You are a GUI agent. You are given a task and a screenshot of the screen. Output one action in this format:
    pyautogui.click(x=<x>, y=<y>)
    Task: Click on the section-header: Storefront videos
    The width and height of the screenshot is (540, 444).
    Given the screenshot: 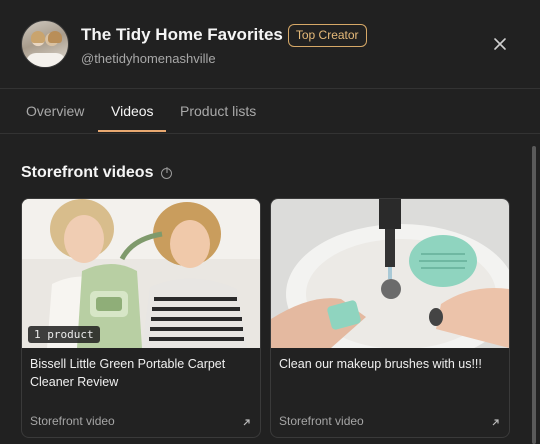 What is the action you would take?
    pyautogui.click(x=97, y=173)
    